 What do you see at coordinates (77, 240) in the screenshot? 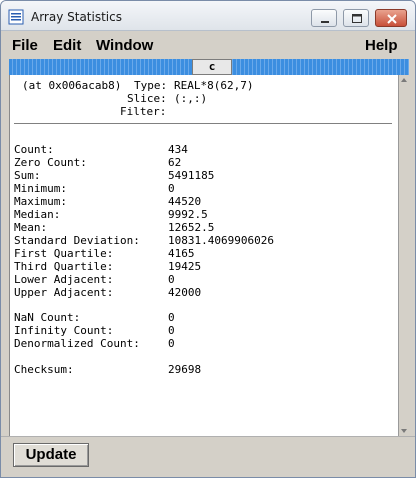
I see `stat-label: Standard Deviation:` at bounding box center [77, 240].